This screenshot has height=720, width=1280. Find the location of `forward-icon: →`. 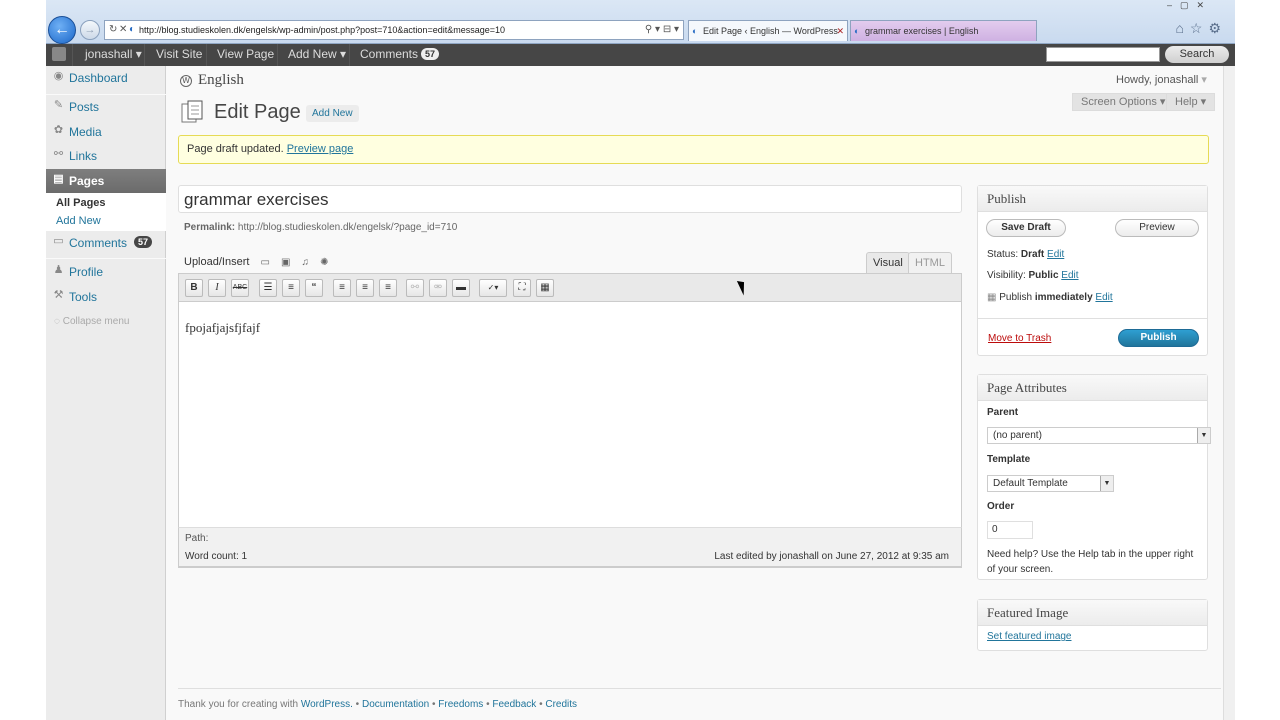

forward-icon: → is located at coordinates (90, 30).